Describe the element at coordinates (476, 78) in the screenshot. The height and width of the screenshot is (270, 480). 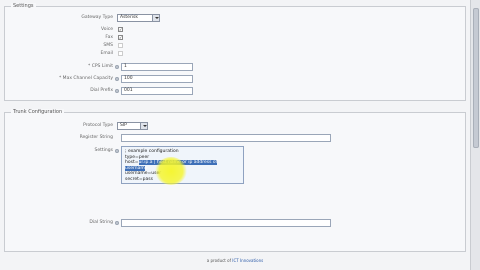
I see `scrollbar-thumb` at that location.